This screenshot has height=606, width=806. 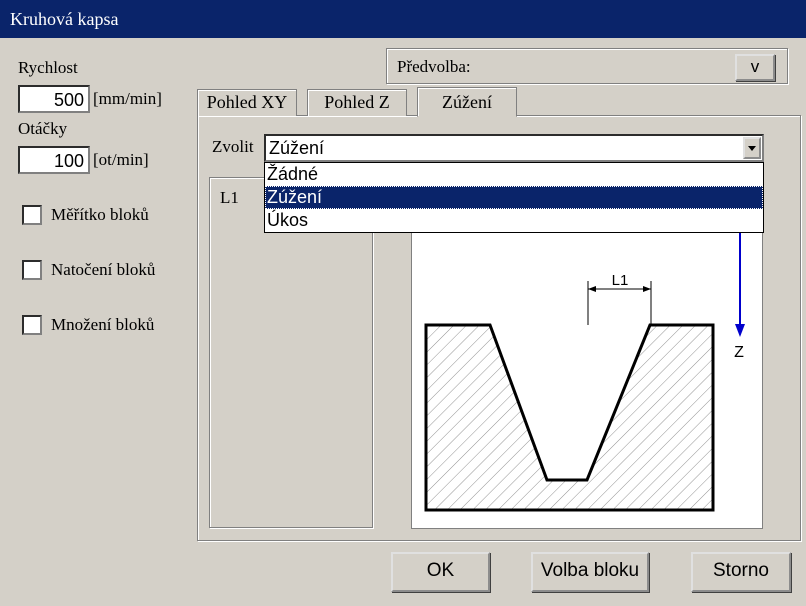 I want to click on tab-taper: Zúžení, so click(x=467, y=102).